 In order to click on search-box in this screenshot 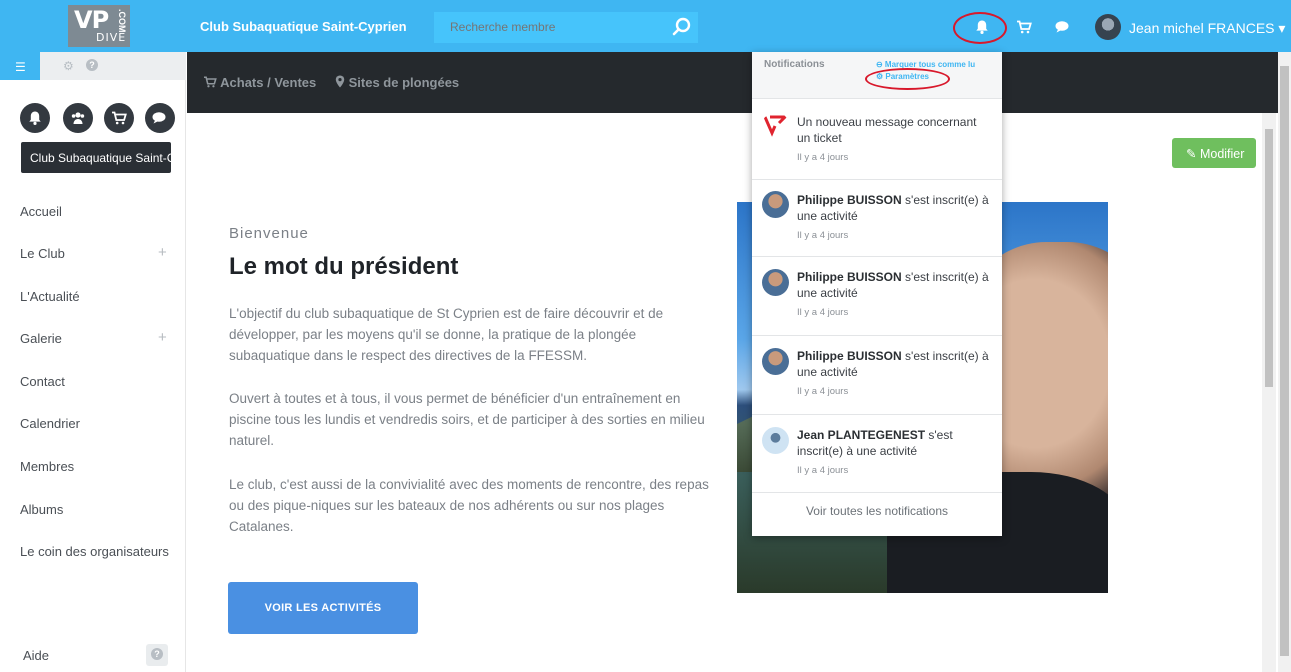, I will do `click(566, 27)`.